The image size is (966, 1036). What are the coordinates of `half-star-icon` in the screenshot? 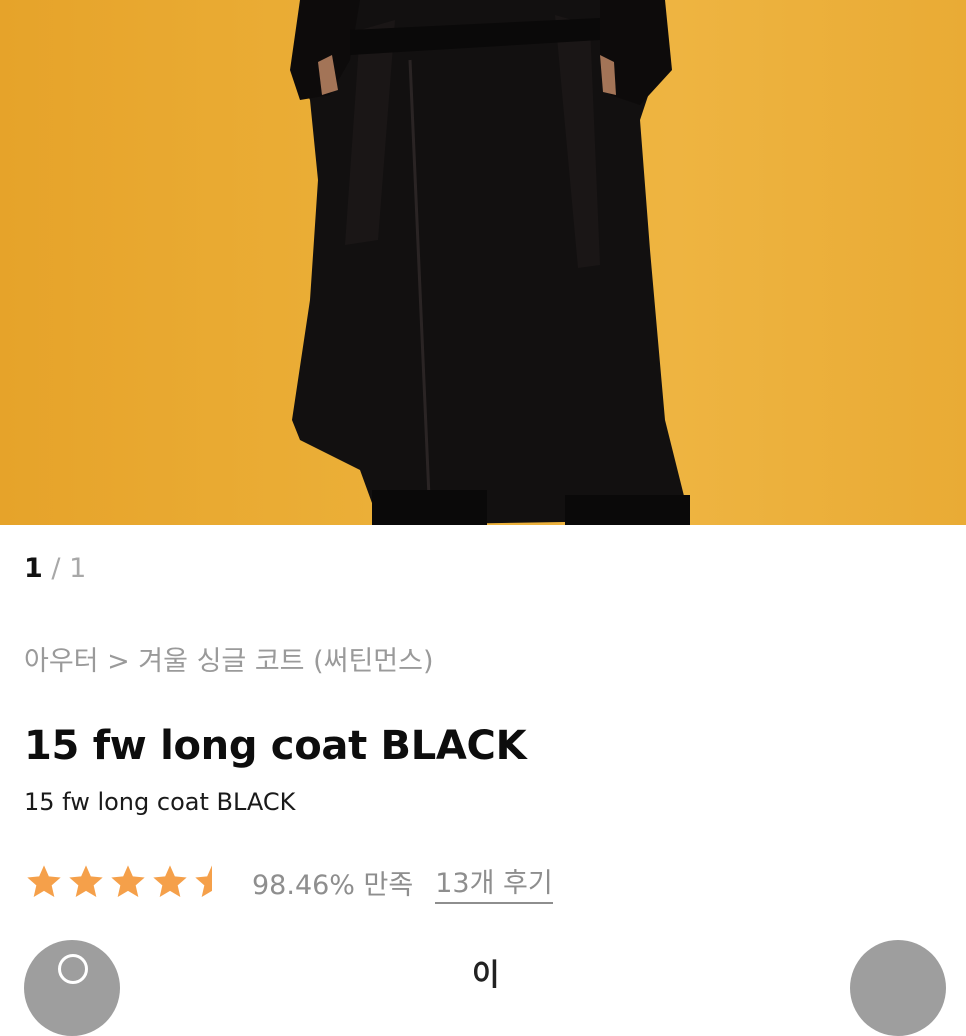 It's located at (203, 881).